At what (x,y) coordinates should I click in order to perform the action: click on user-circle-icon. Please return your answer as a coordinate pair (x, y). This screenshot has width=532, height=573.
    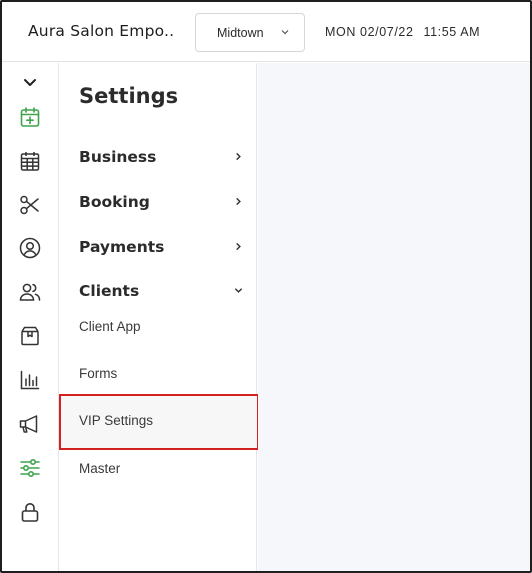
    Looking at the image, I should click on (30, 248).